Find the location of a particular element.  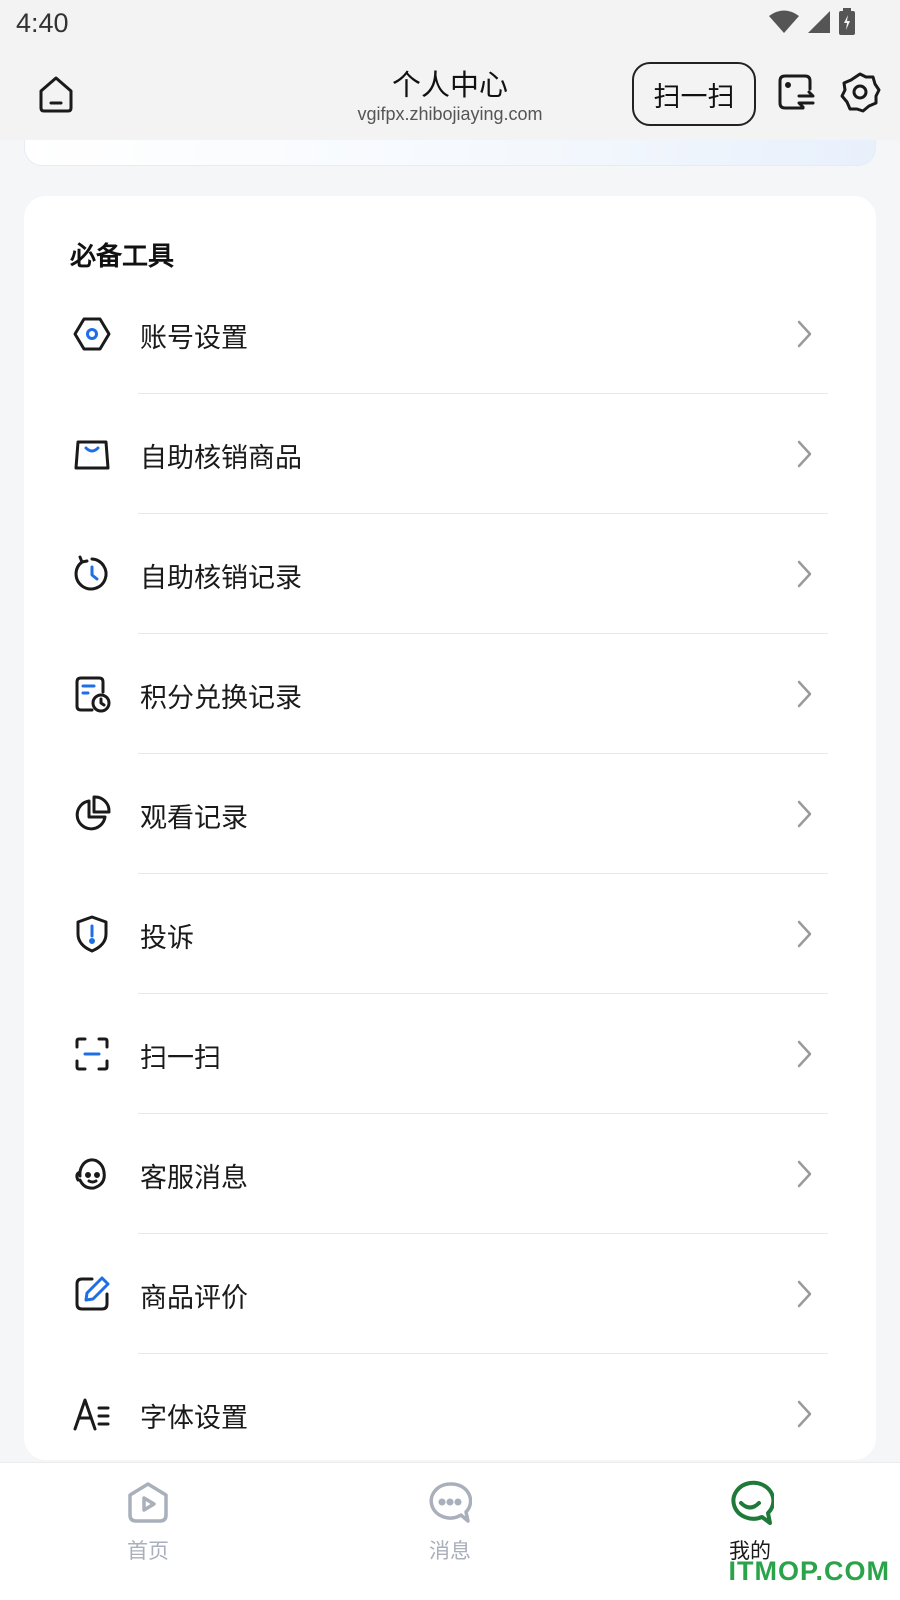

shopping-bag-icon is located at coordinates (92, 454).